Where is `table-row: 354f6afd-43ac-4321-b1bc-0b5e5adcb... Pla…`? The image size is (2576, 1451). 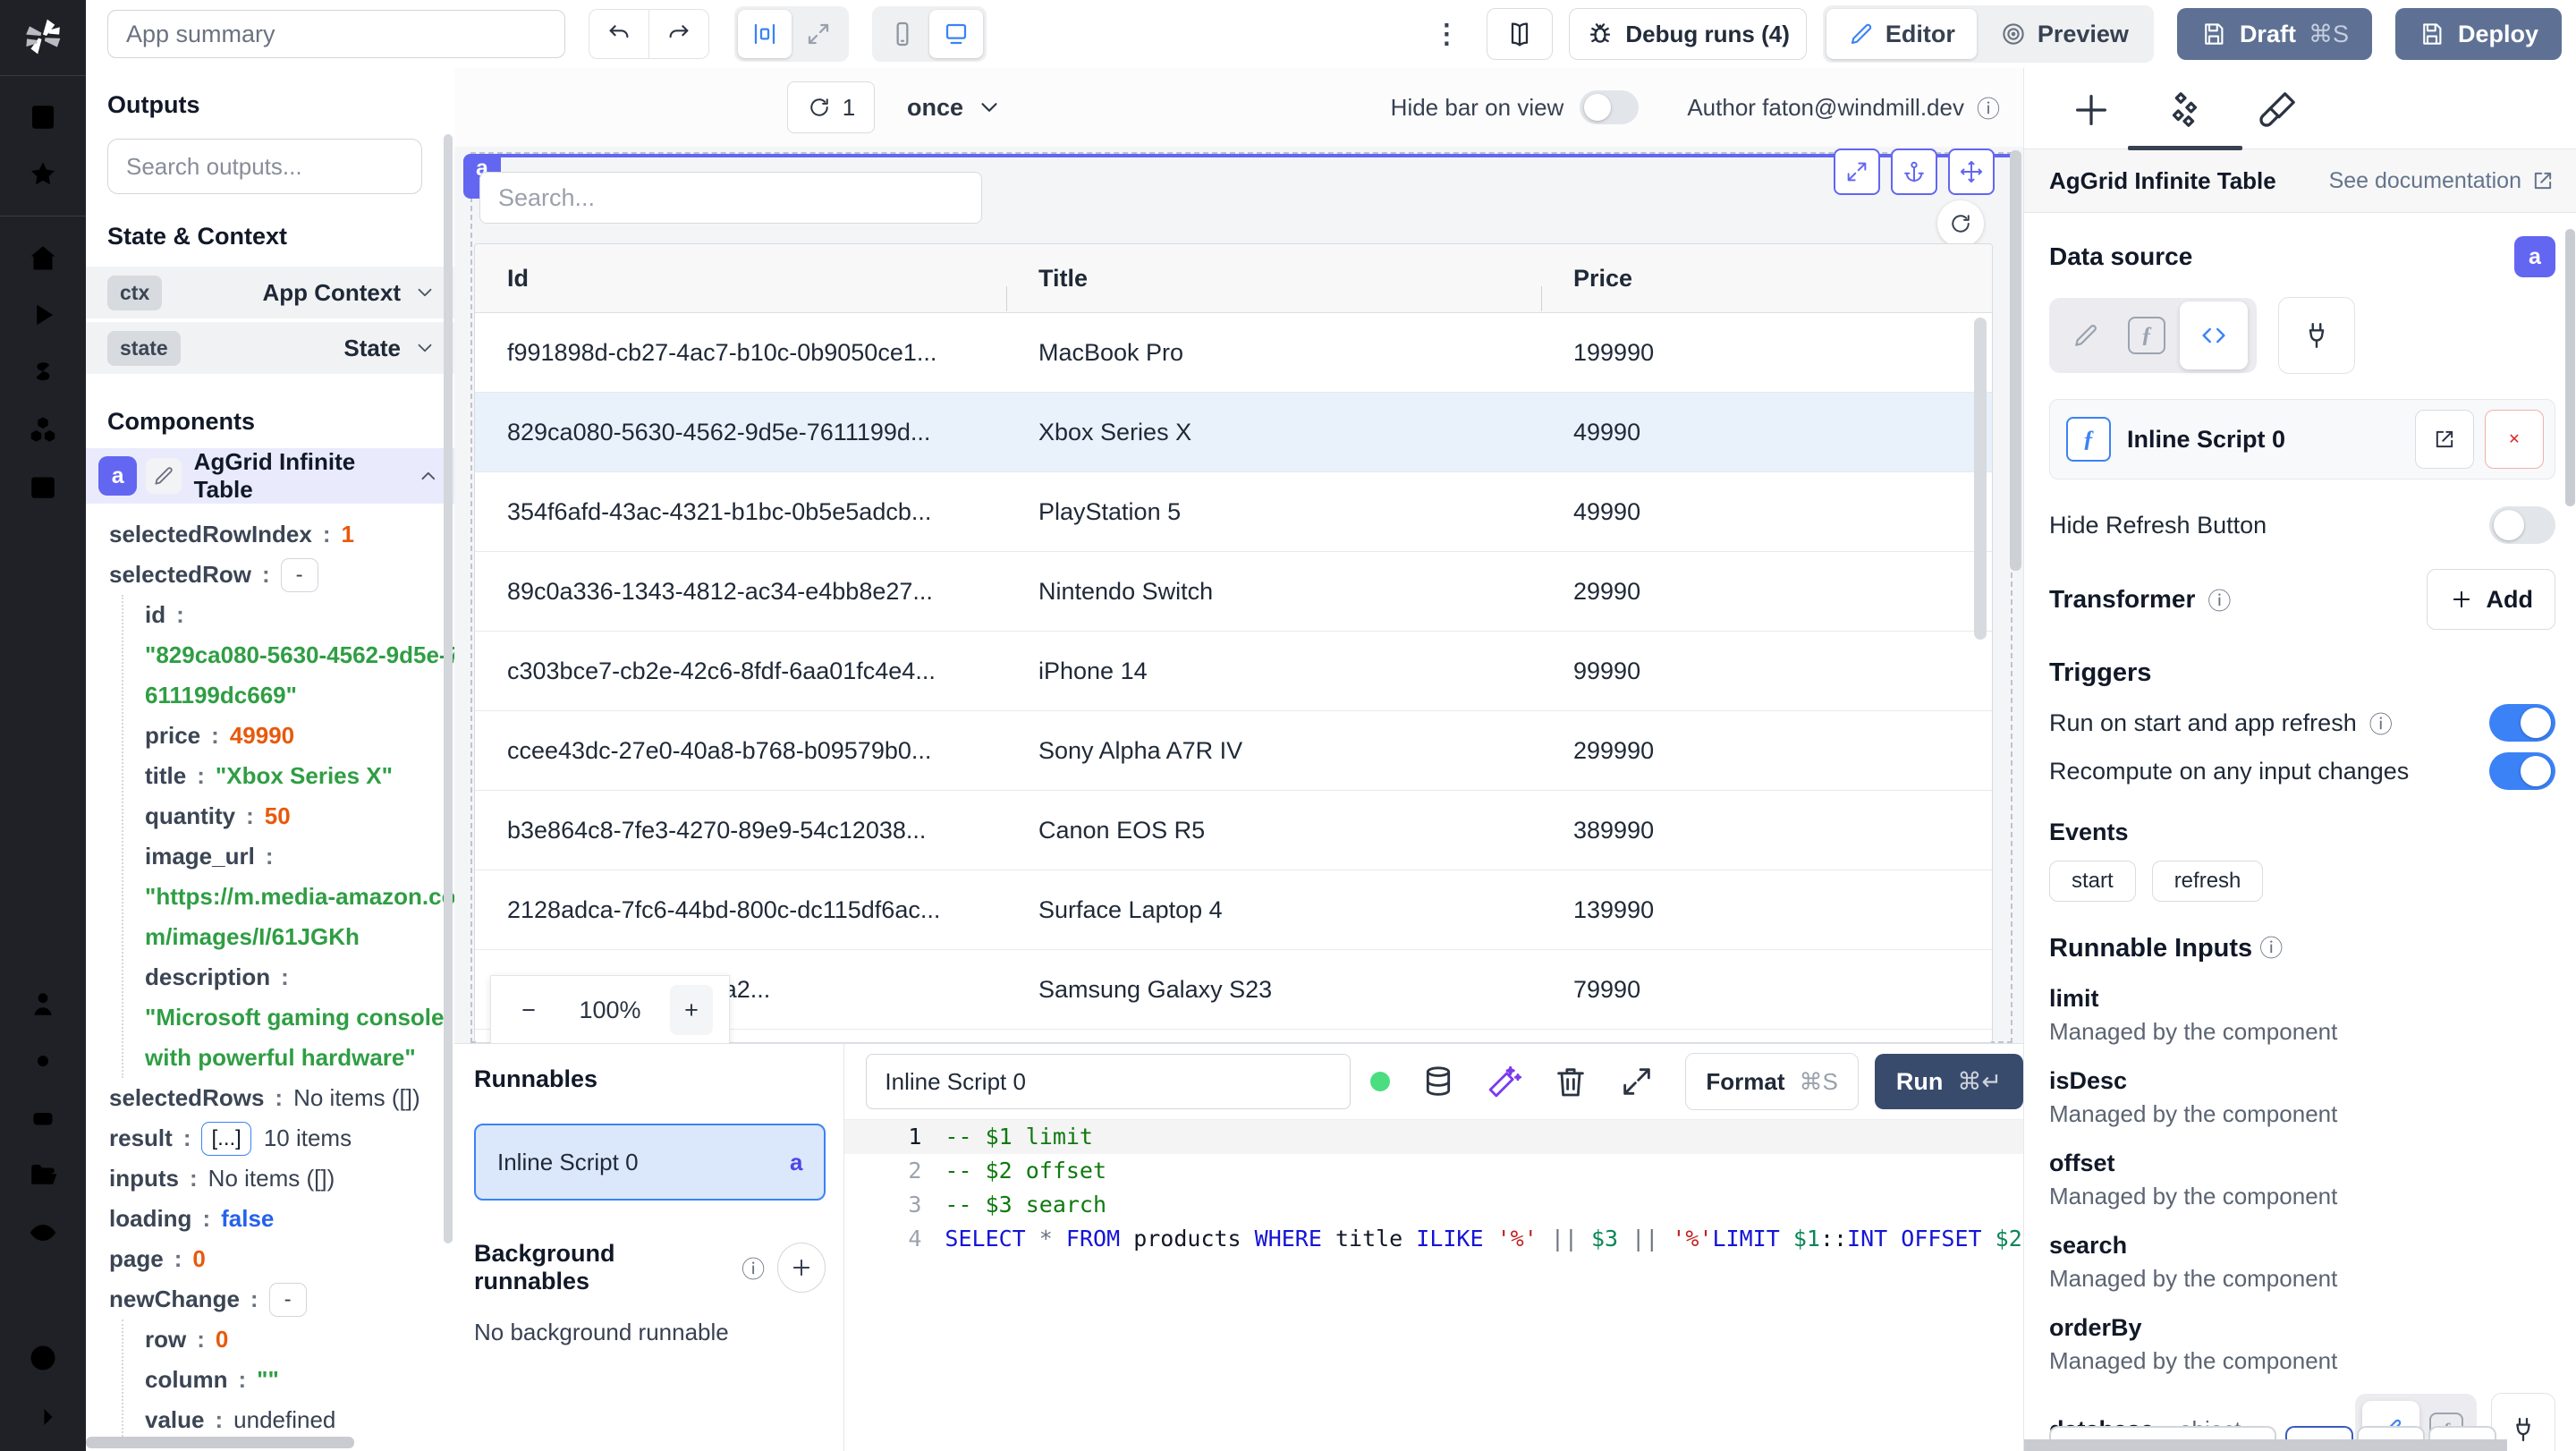 table-row: 354f6afd-43ac-4321-b1bc-0b5e5adcb... Pla… is located at coordinates (1233, 512).